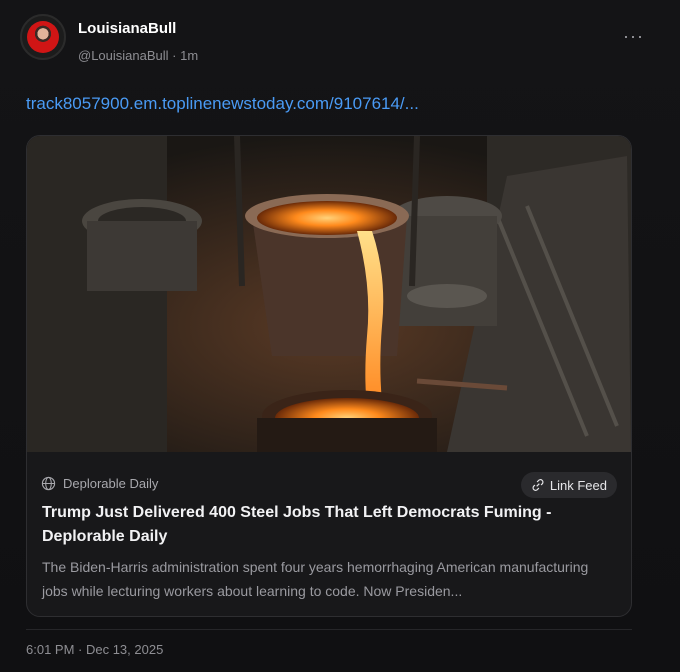 The height and width of the screenshot is (672, 680). Describe the element at coordinates (127, 28) in the screenshot. I see `display-name: LouisianaBull` at that location.